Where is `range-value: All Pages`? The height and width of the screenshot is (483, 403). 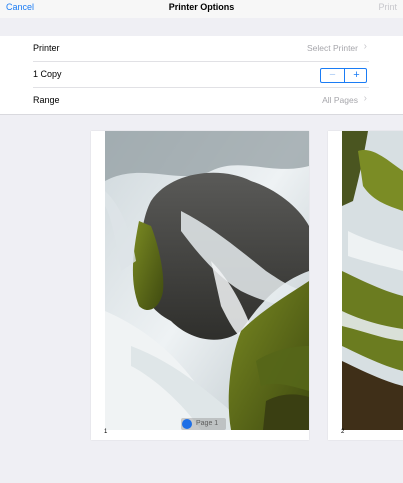 range-value: All Pages is located at coordinates (340, 100).